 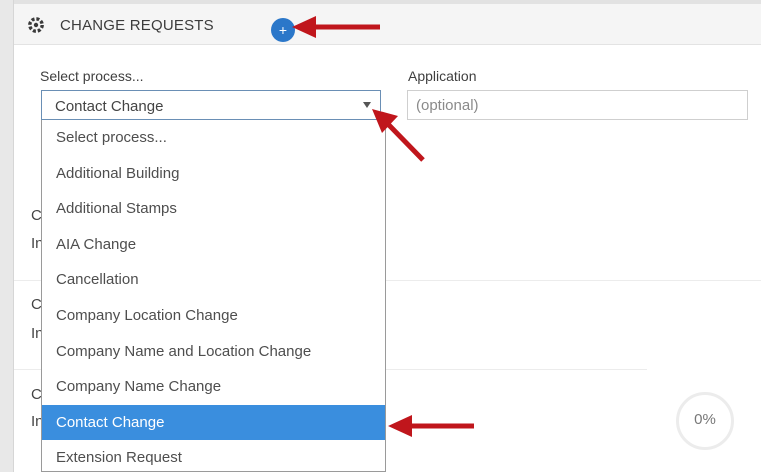 I want to click on chevron-down-icon, so click(x=367, y=105).